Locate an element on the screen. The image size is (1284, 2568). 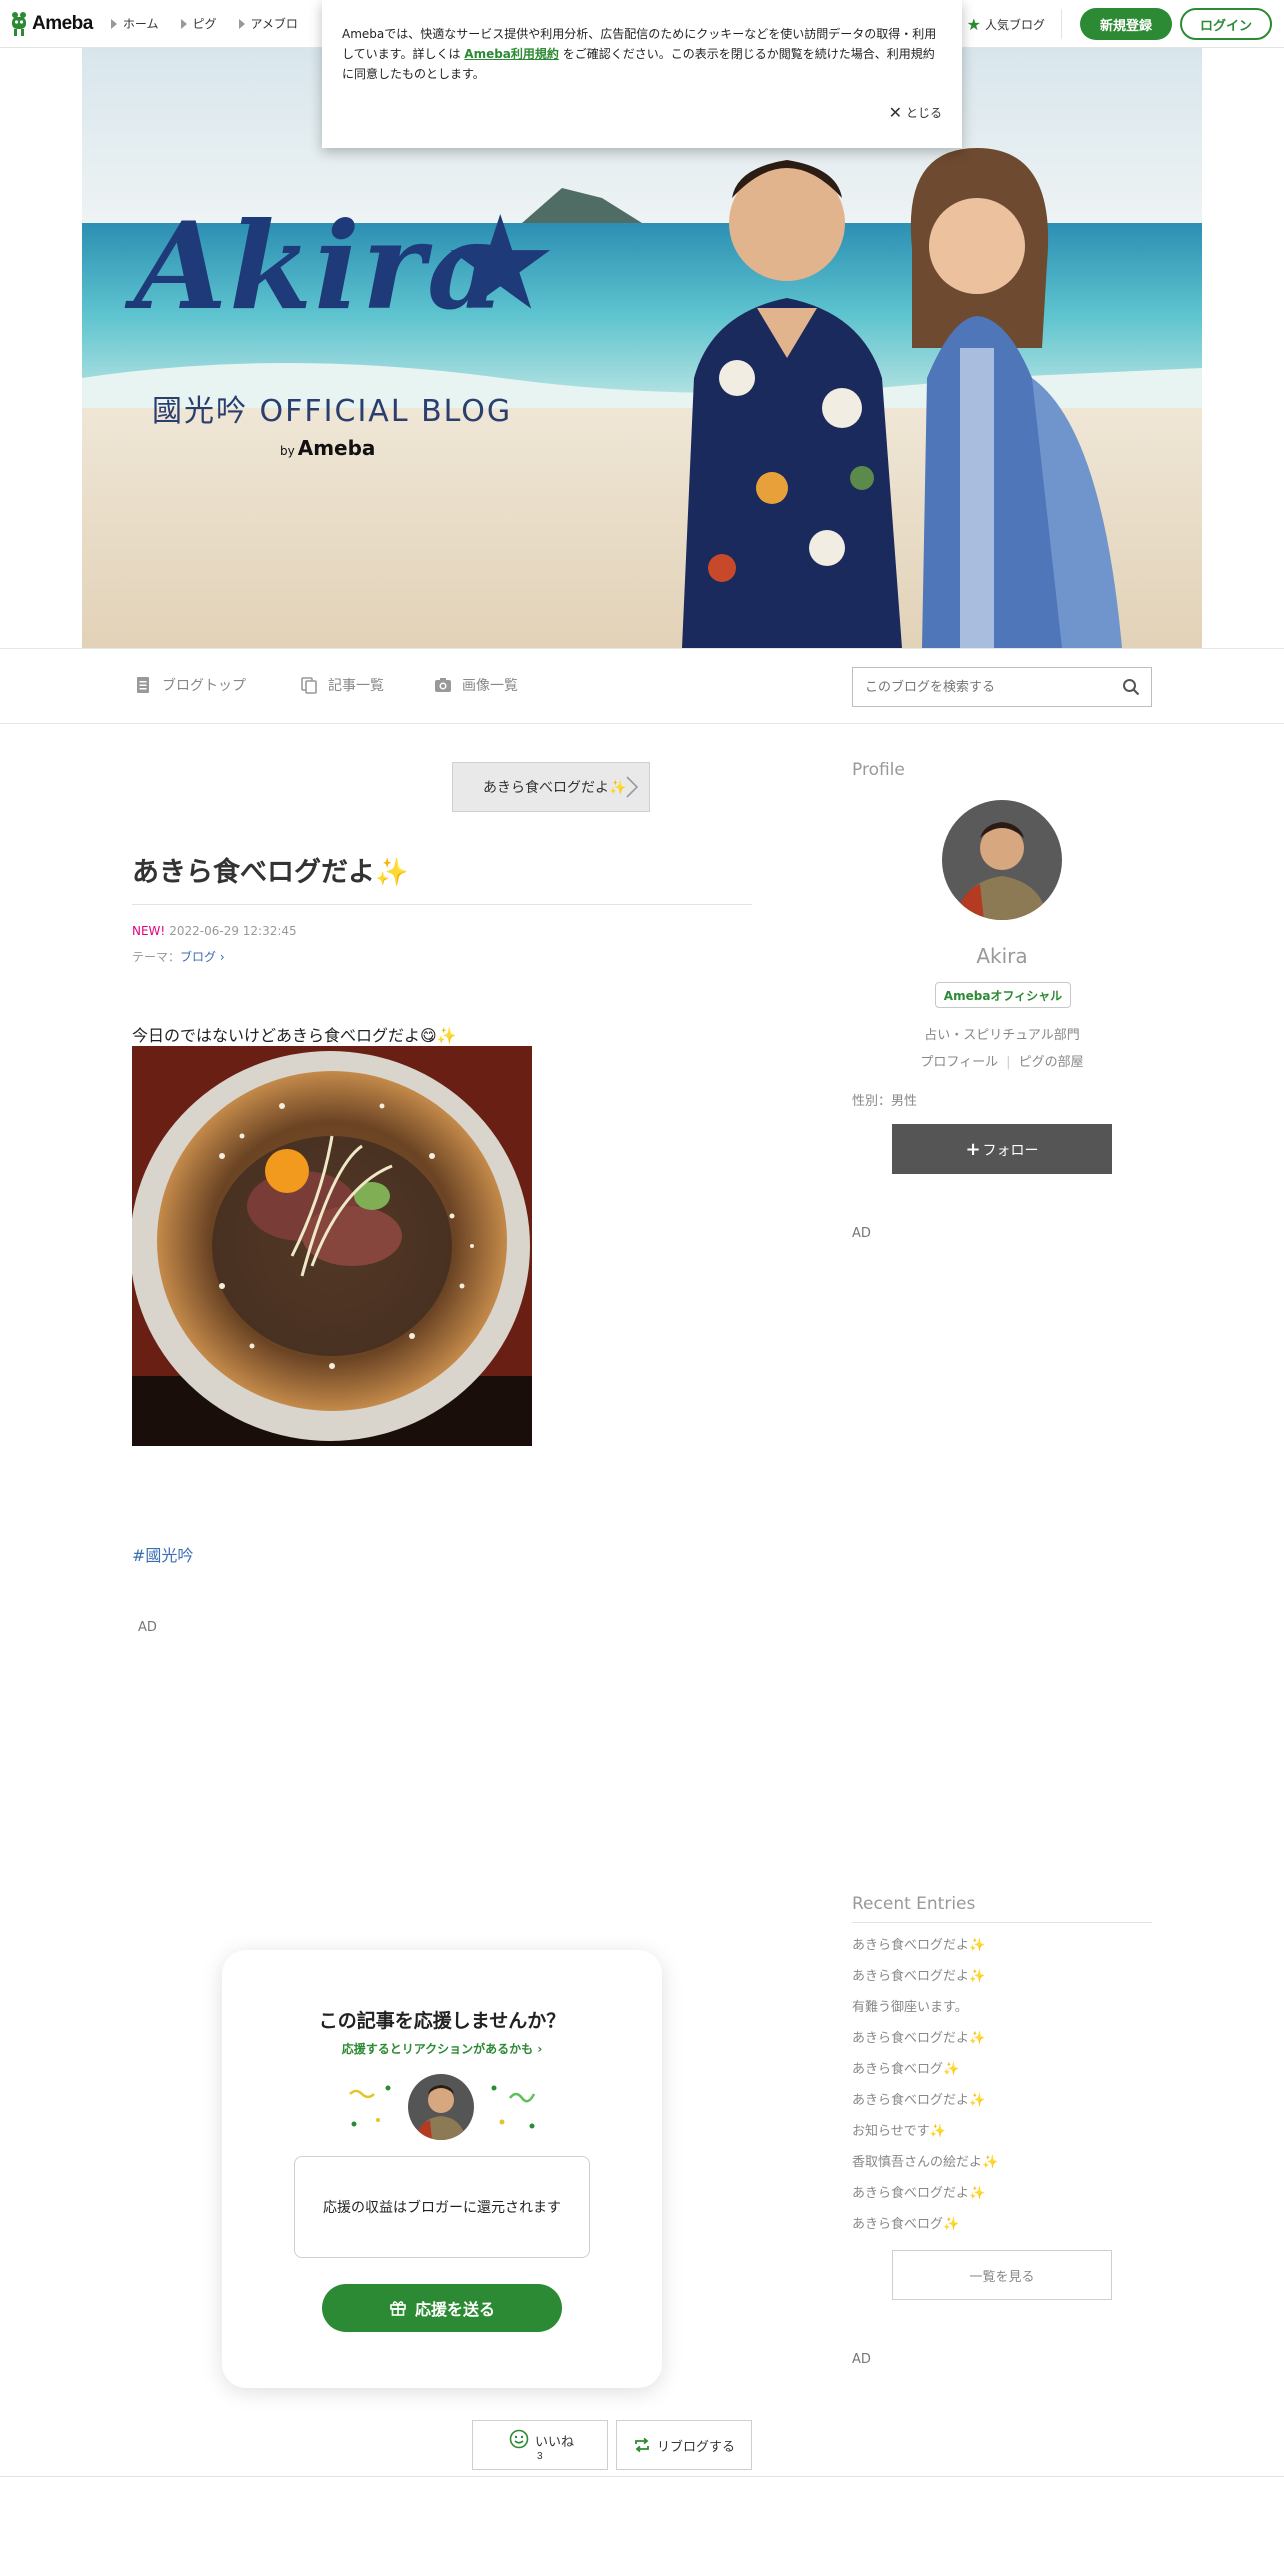
recent-entry: お知らせです✨ is located at coordinates (1002, 2137).